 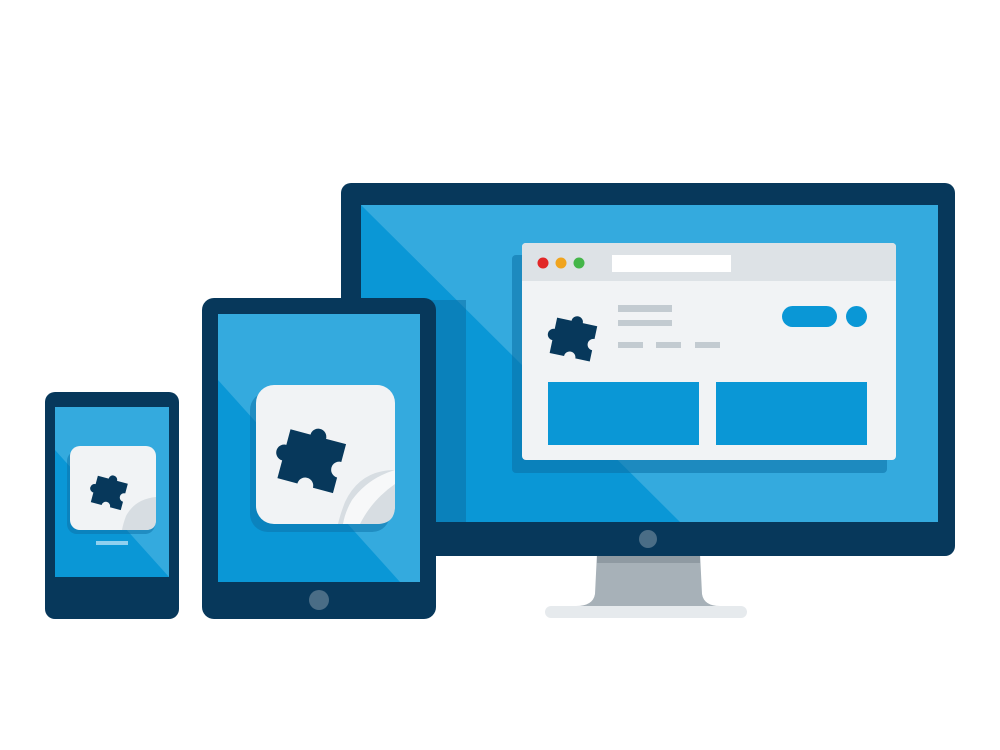 I want to click on content-block-right, so click(x=791, y=413).